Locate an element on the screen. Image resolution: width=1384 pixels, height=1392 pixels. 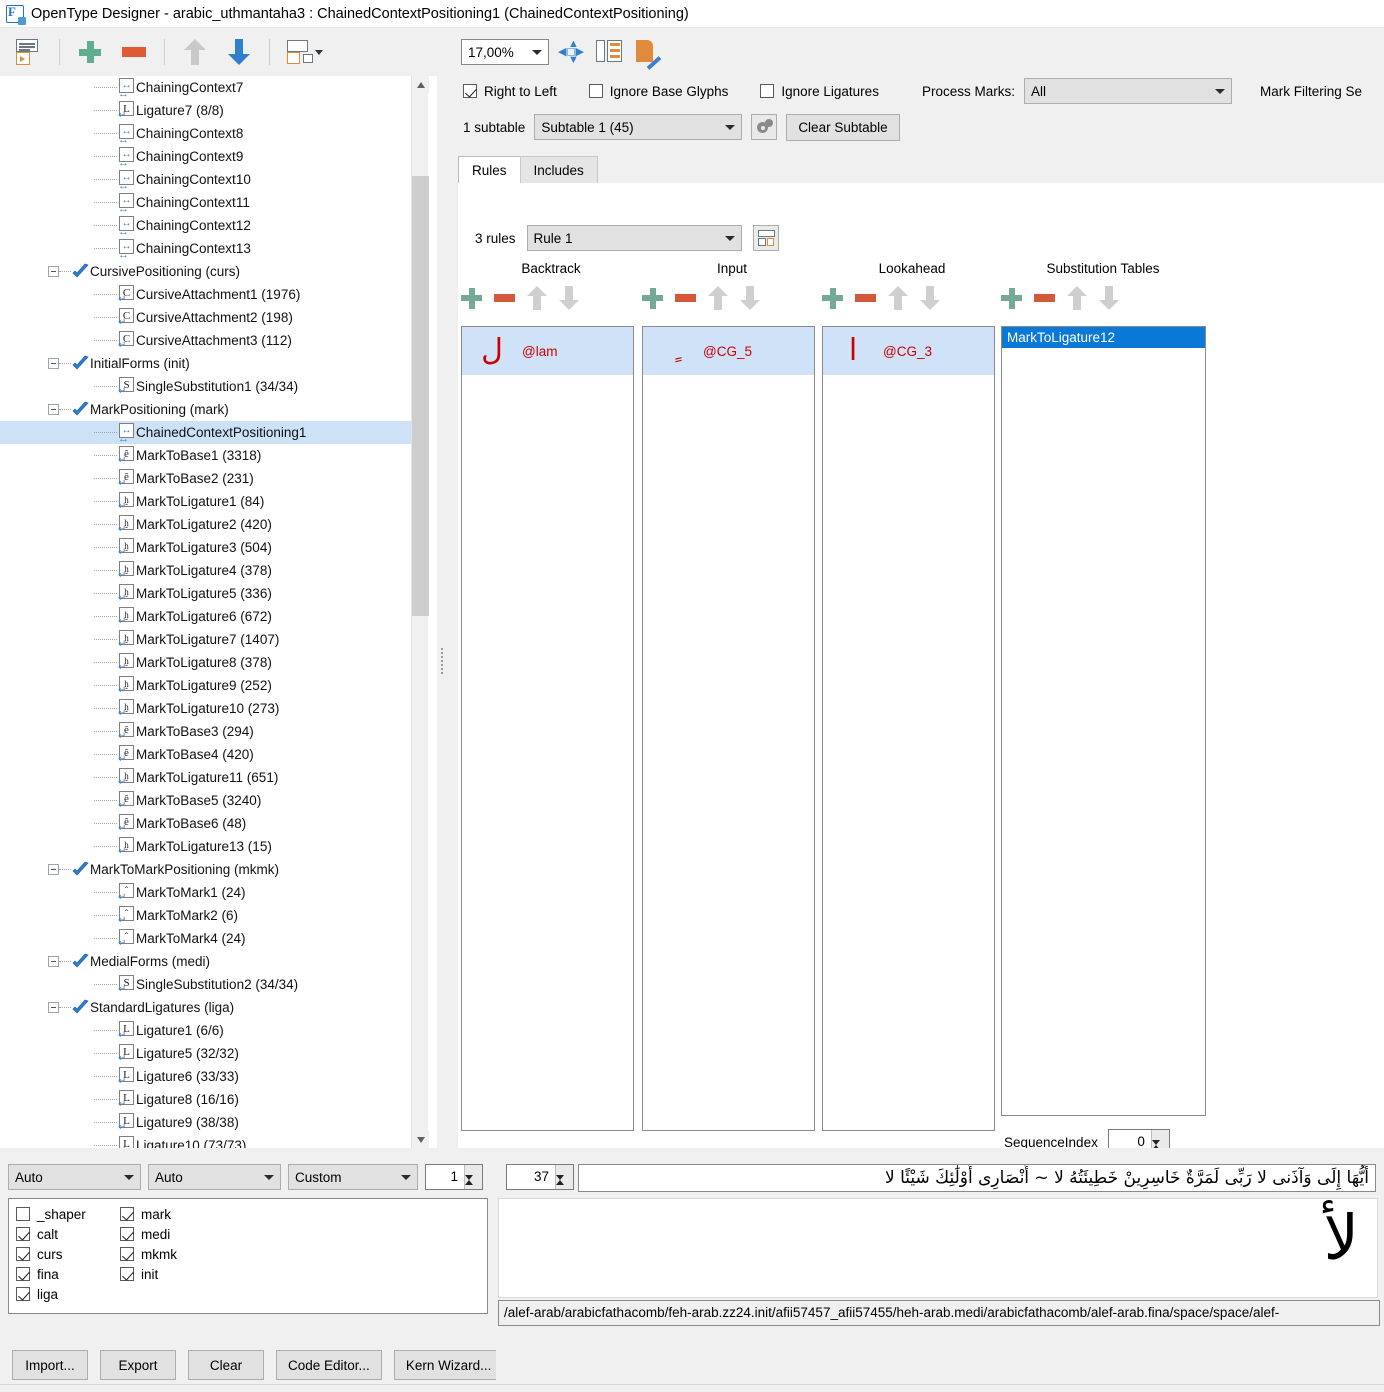
substitution-table-item: MarkToLigature12 is located at coordinates (1103, 337).